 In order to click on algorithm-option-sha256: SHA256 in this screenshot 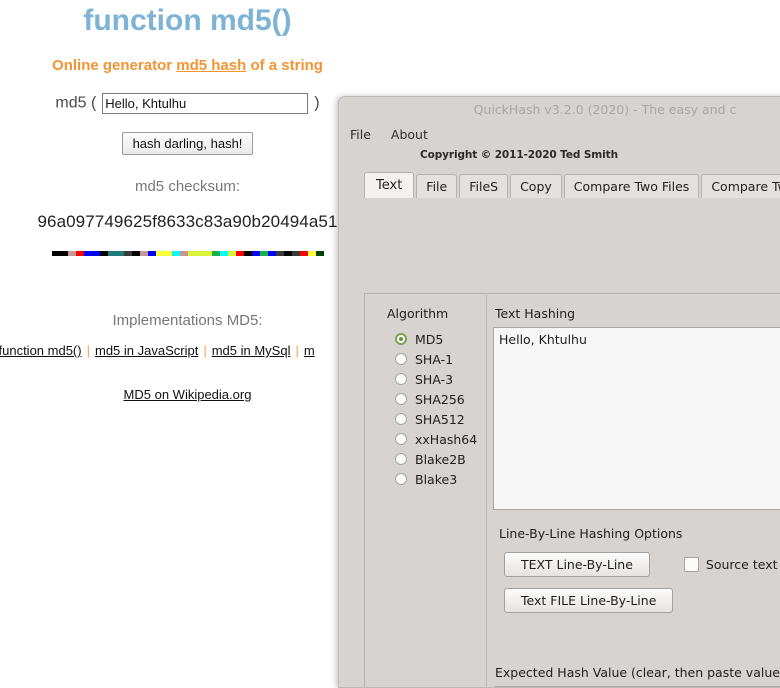, I will do `click(426, 399)`.